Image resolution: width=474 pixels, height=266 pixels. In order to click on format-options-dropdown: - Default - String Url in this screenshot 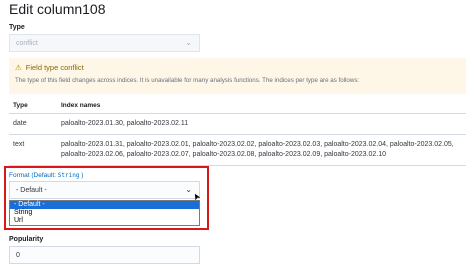, I will do `click(104, 213)`.